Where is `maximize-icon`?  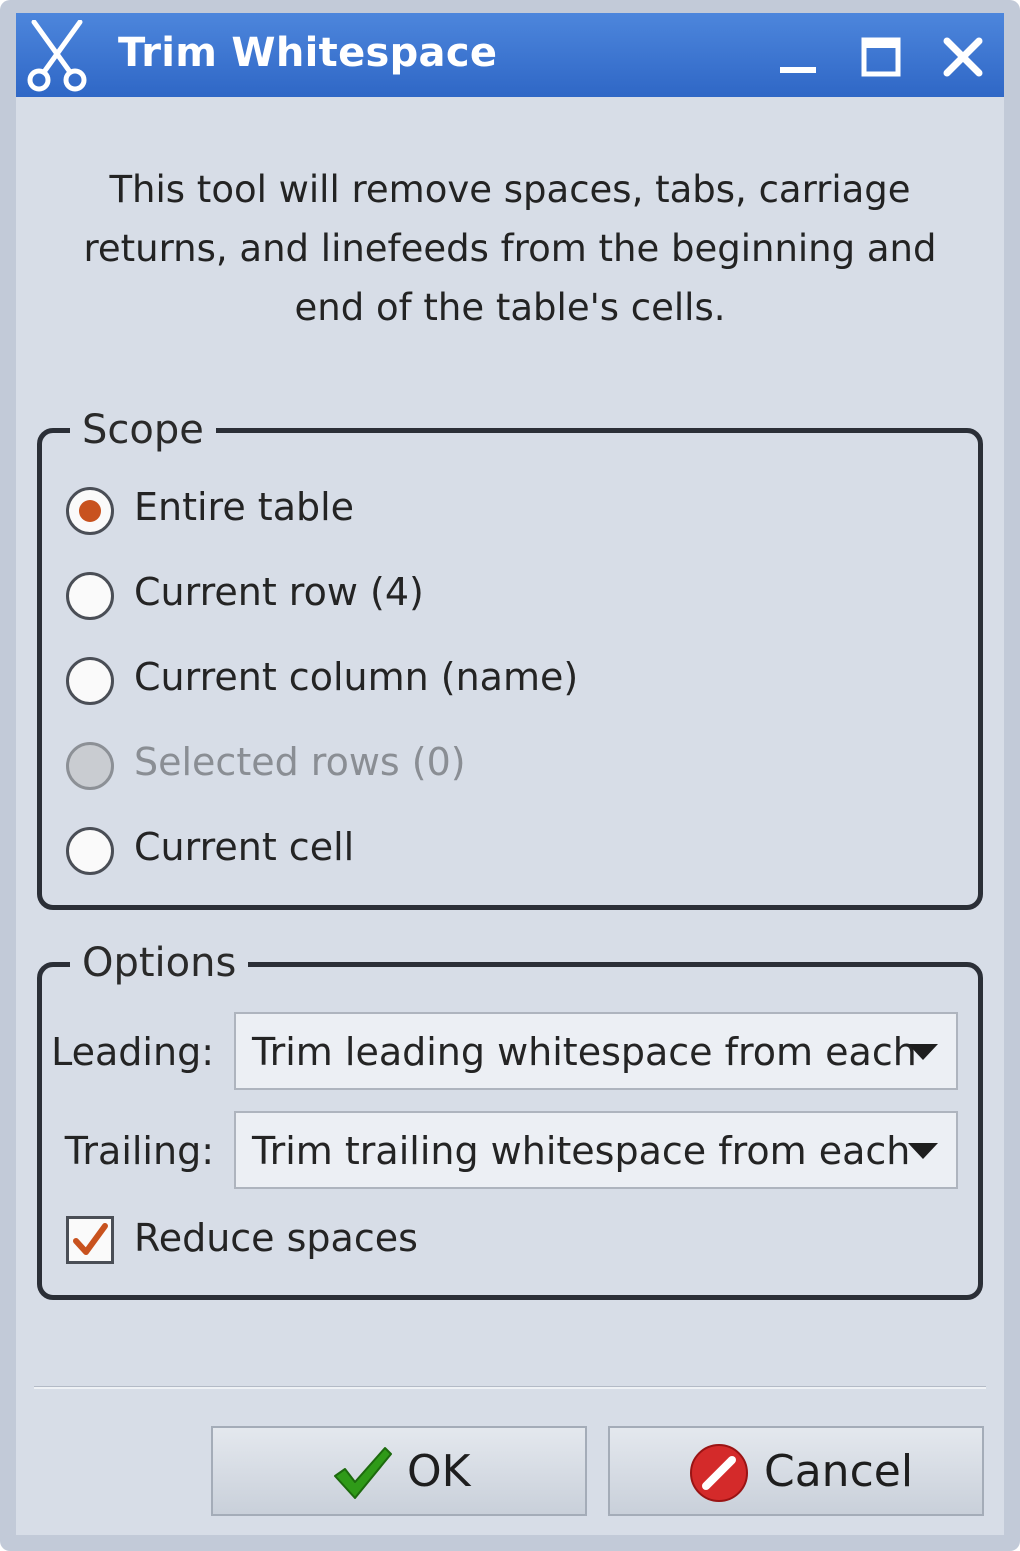 maximize-icon is located at coordinates (881, 57).